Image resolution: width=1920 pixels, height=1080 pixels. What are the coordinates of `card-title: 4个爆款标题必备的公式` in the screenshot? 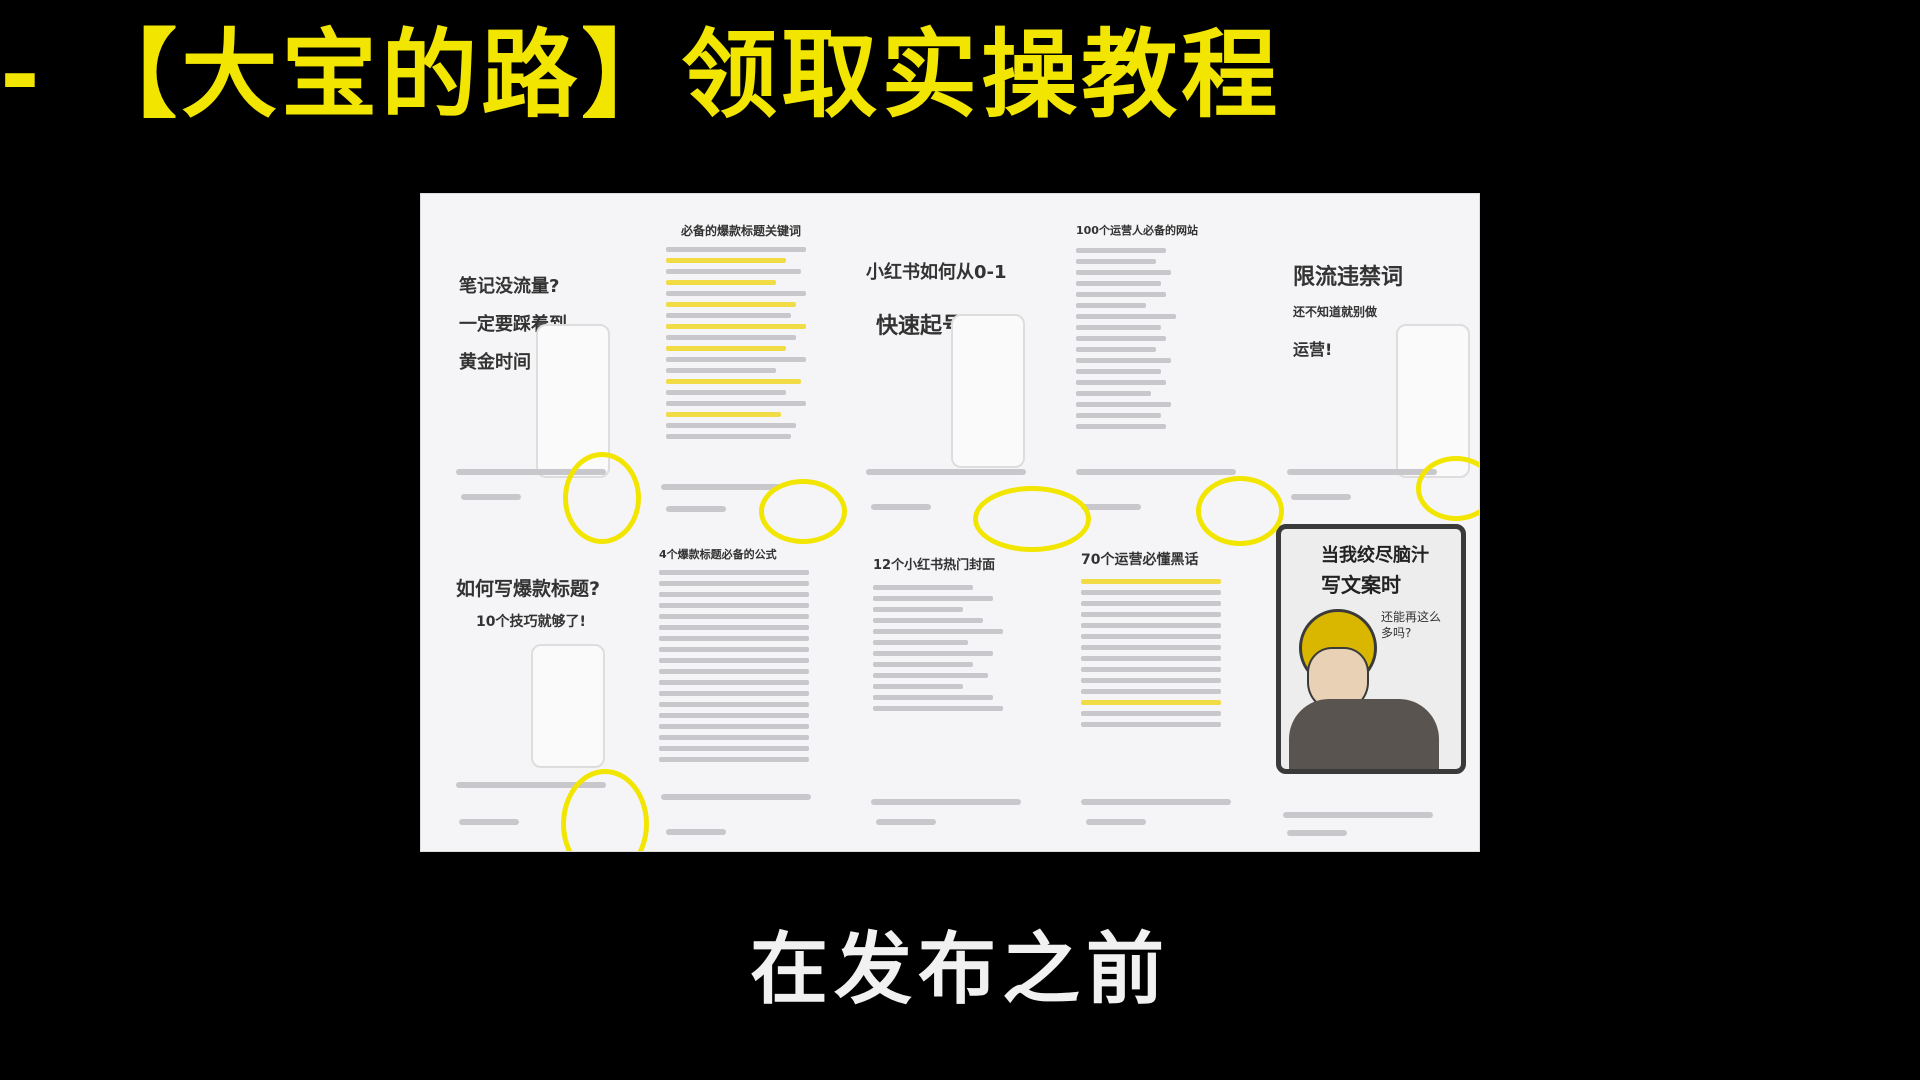 It's located at (718, 554).